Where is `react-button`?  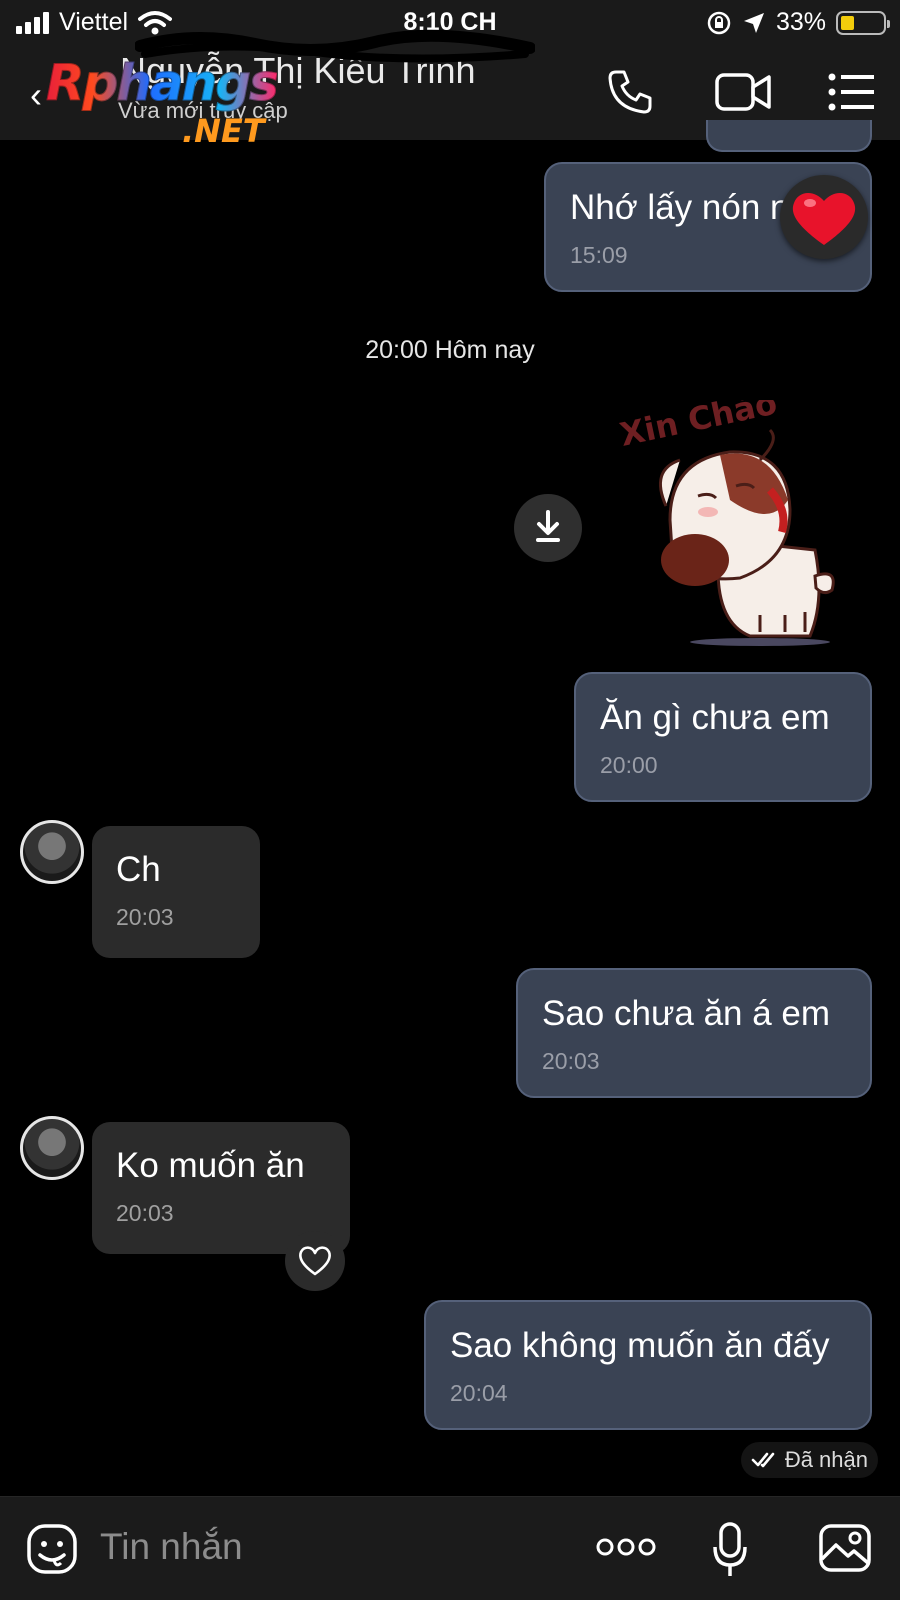 react-button is located at coordinates (315, 1261).